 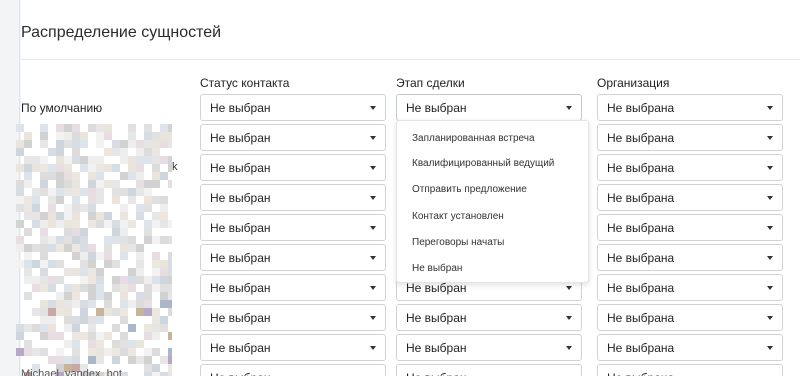 I want to click on column-header-contact-status: Статус контакта, so click(x=245, y=83).